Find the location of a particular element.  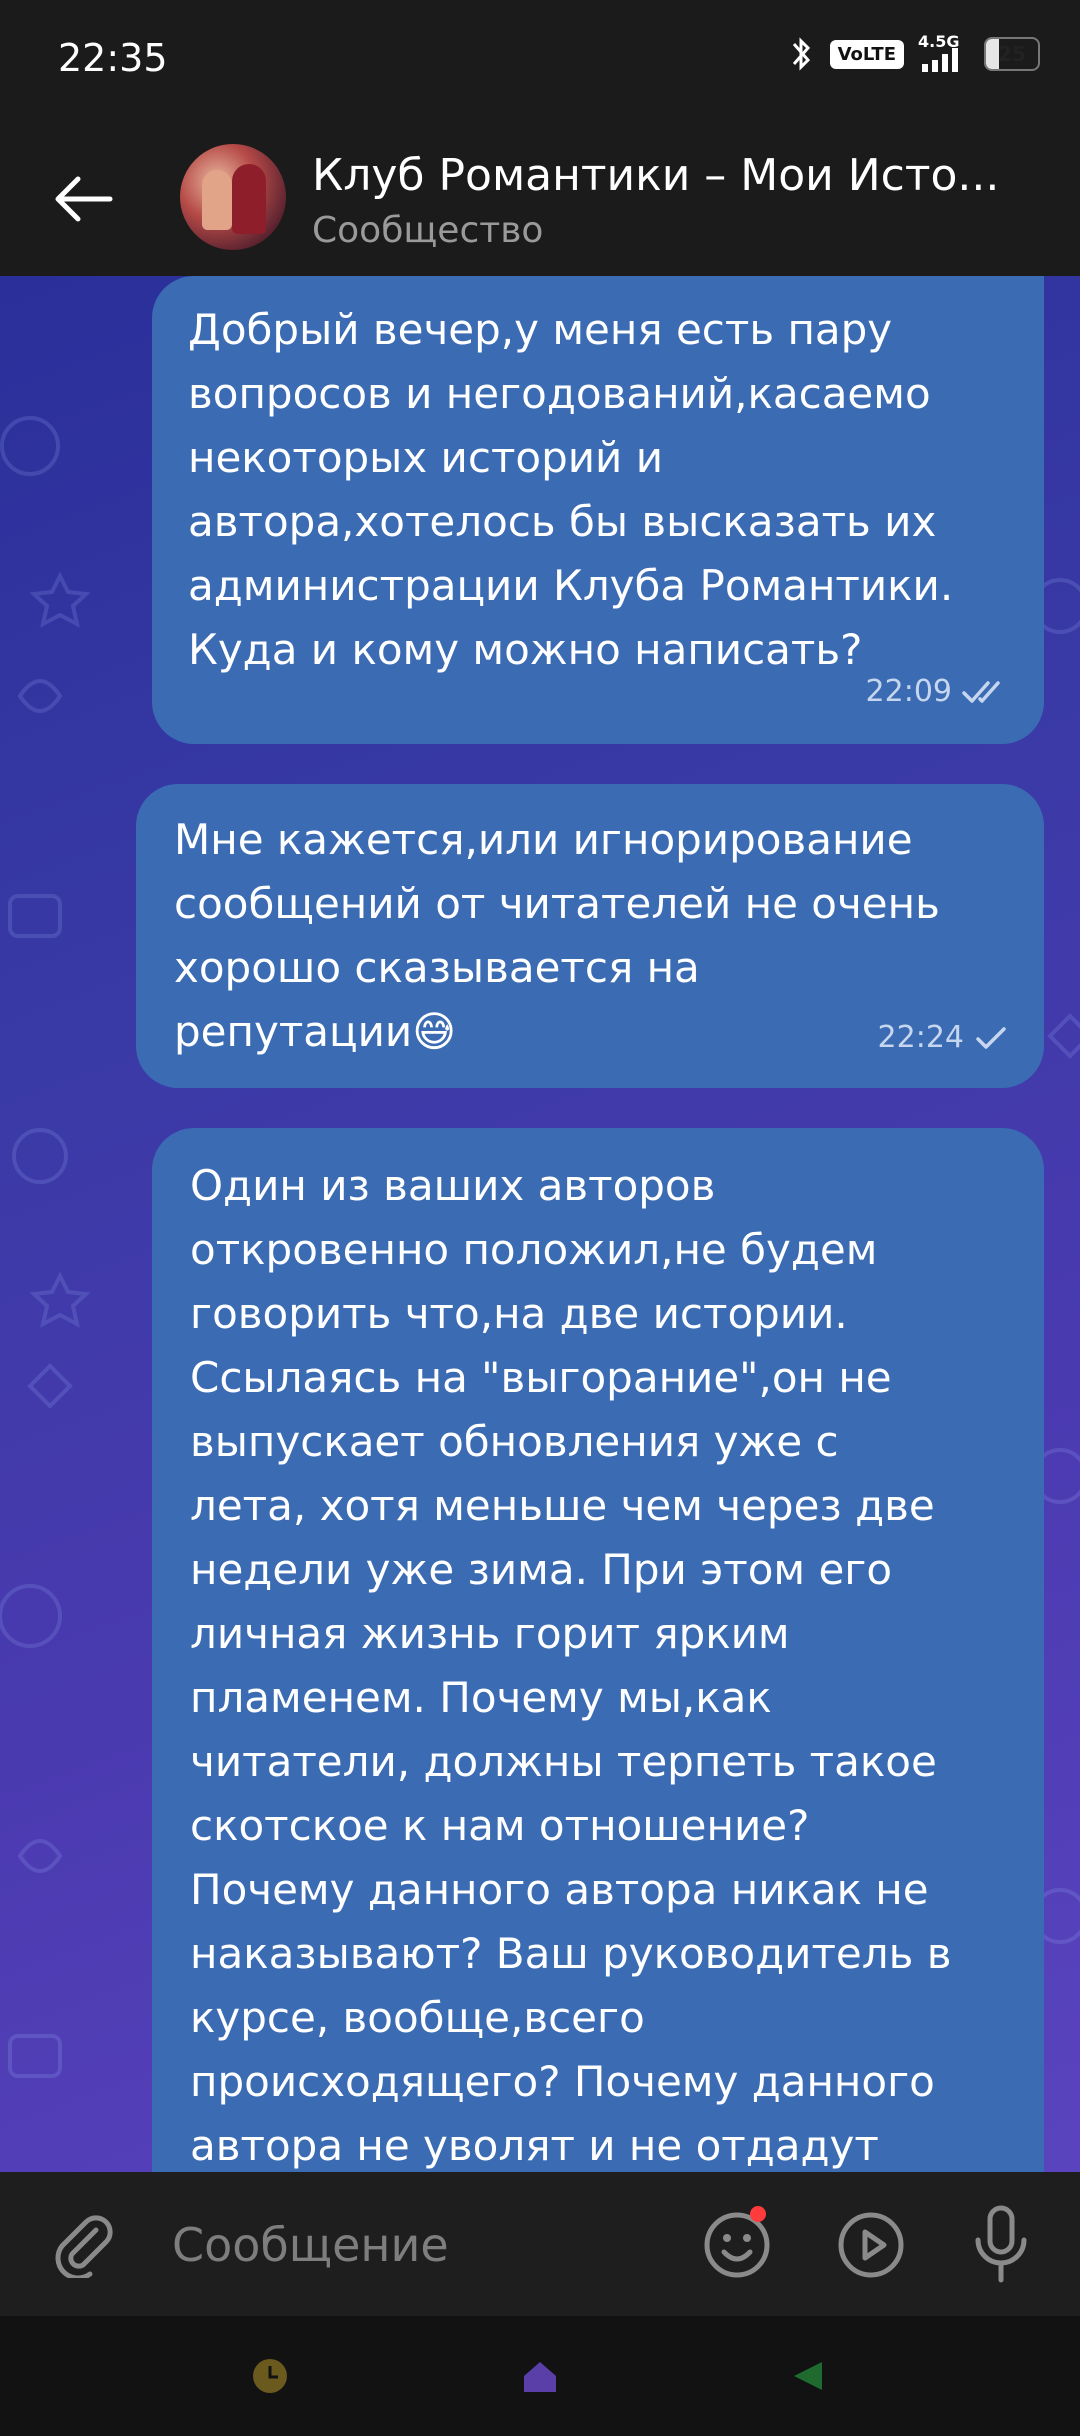

recents-clock-icon is located at coordinates (270, 2376).